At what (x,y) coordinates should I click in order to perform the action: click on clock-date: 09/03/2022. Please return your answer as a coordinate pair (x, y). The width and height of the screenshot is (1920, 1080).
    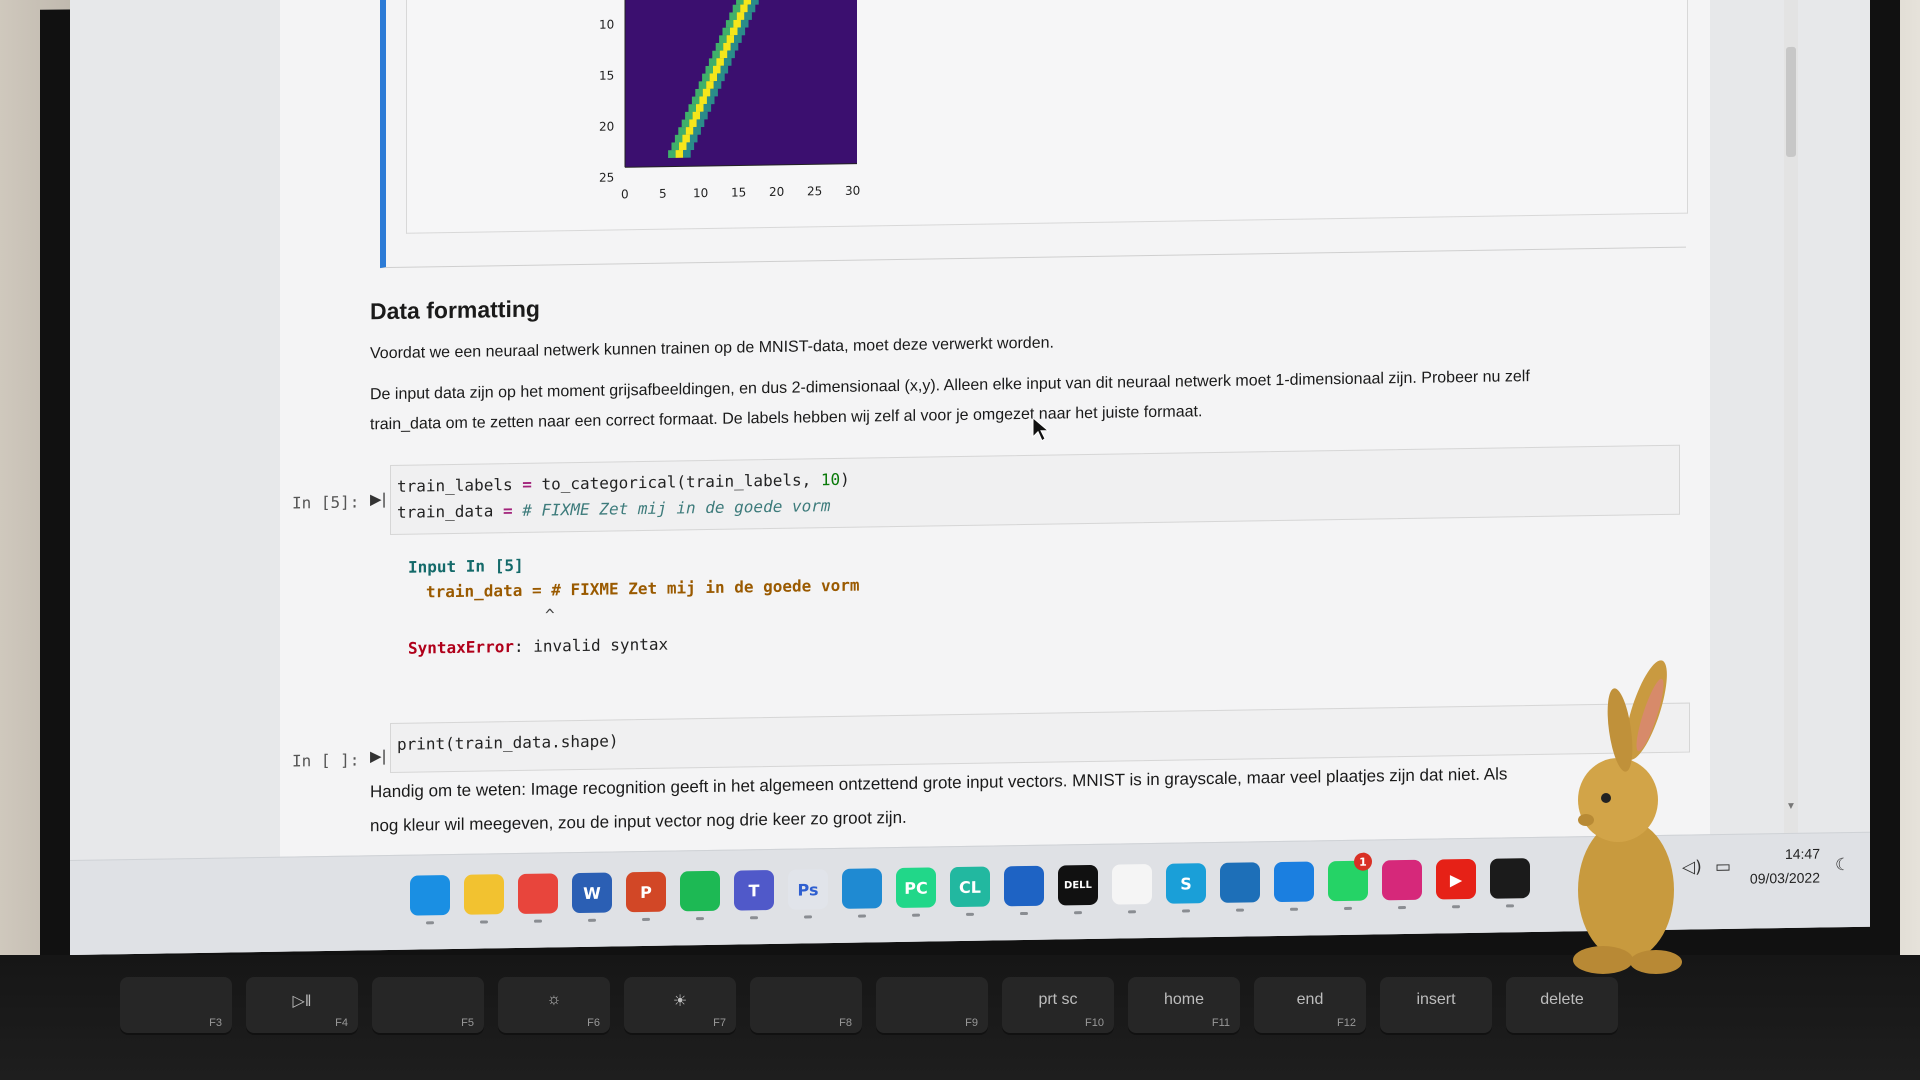
    Looking at the image, I should click on (1784, 878).